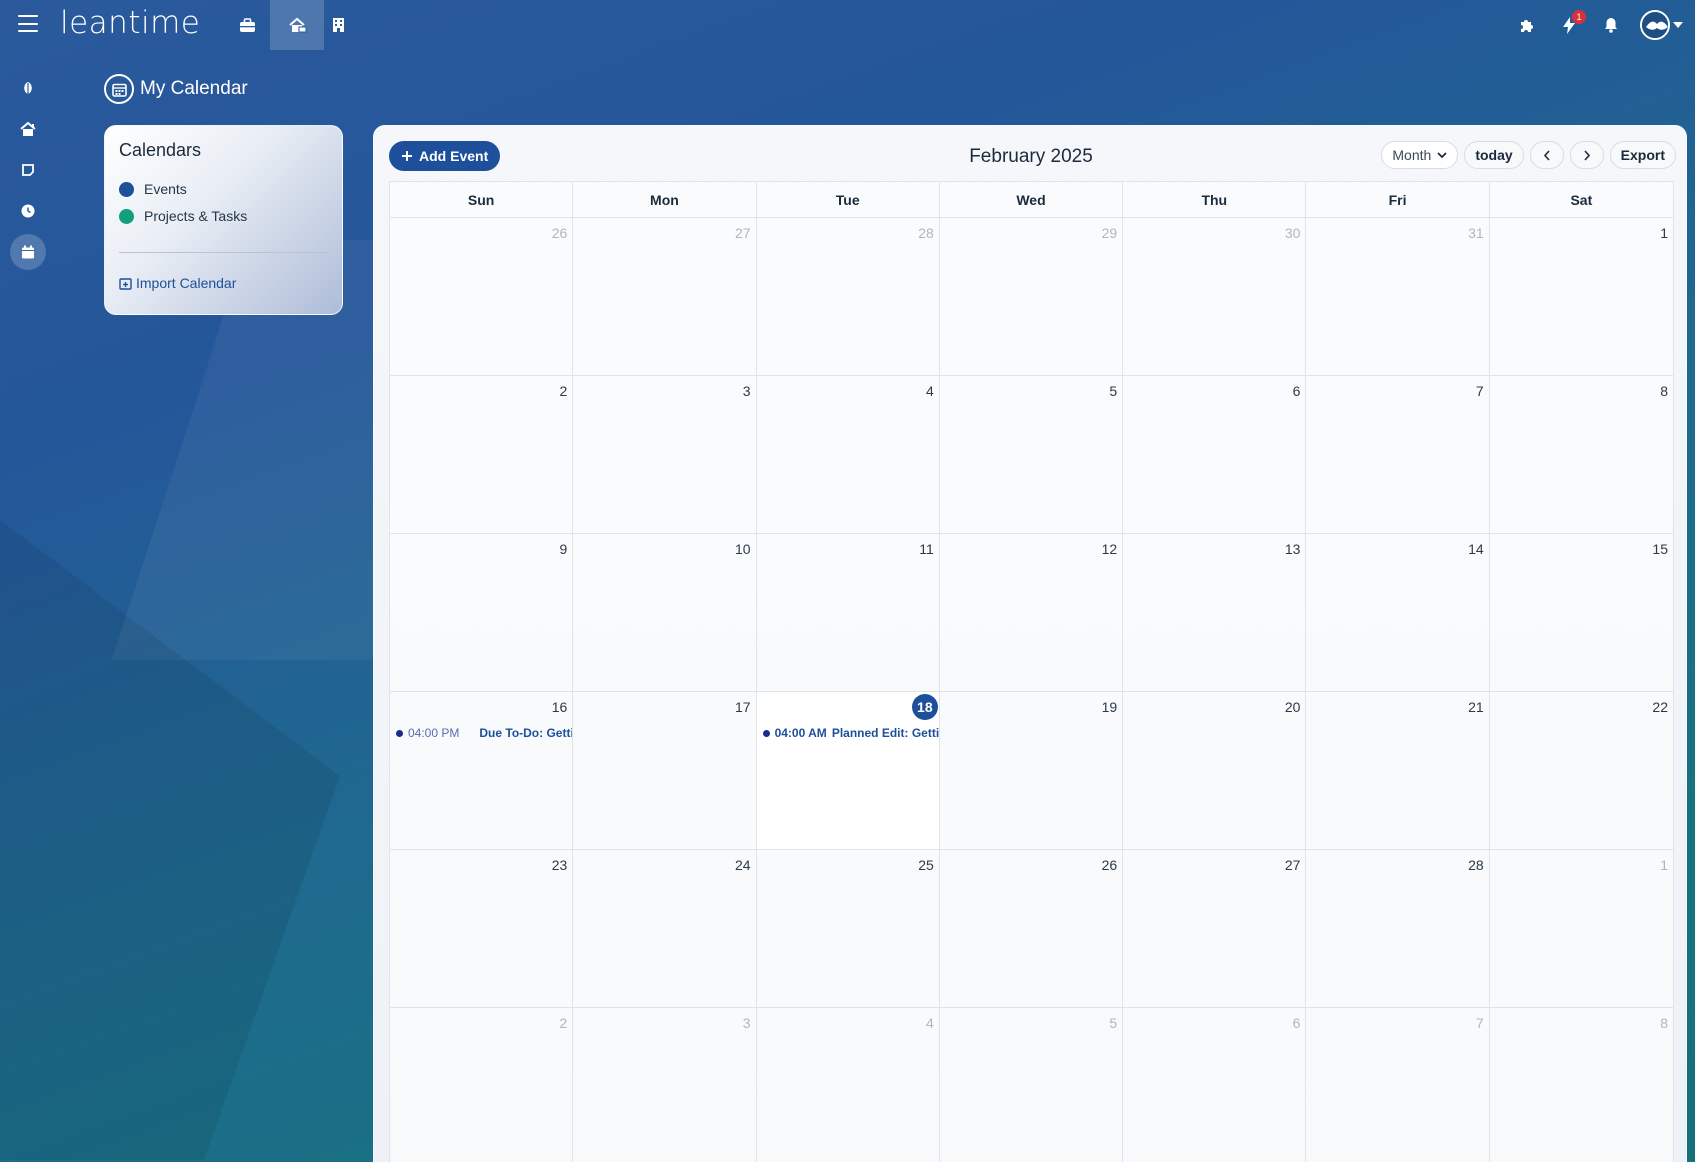 Image resolution: width=1695 pixels, height=1162 pixels. I want to click on day-cell: 10, so click(665, 612).